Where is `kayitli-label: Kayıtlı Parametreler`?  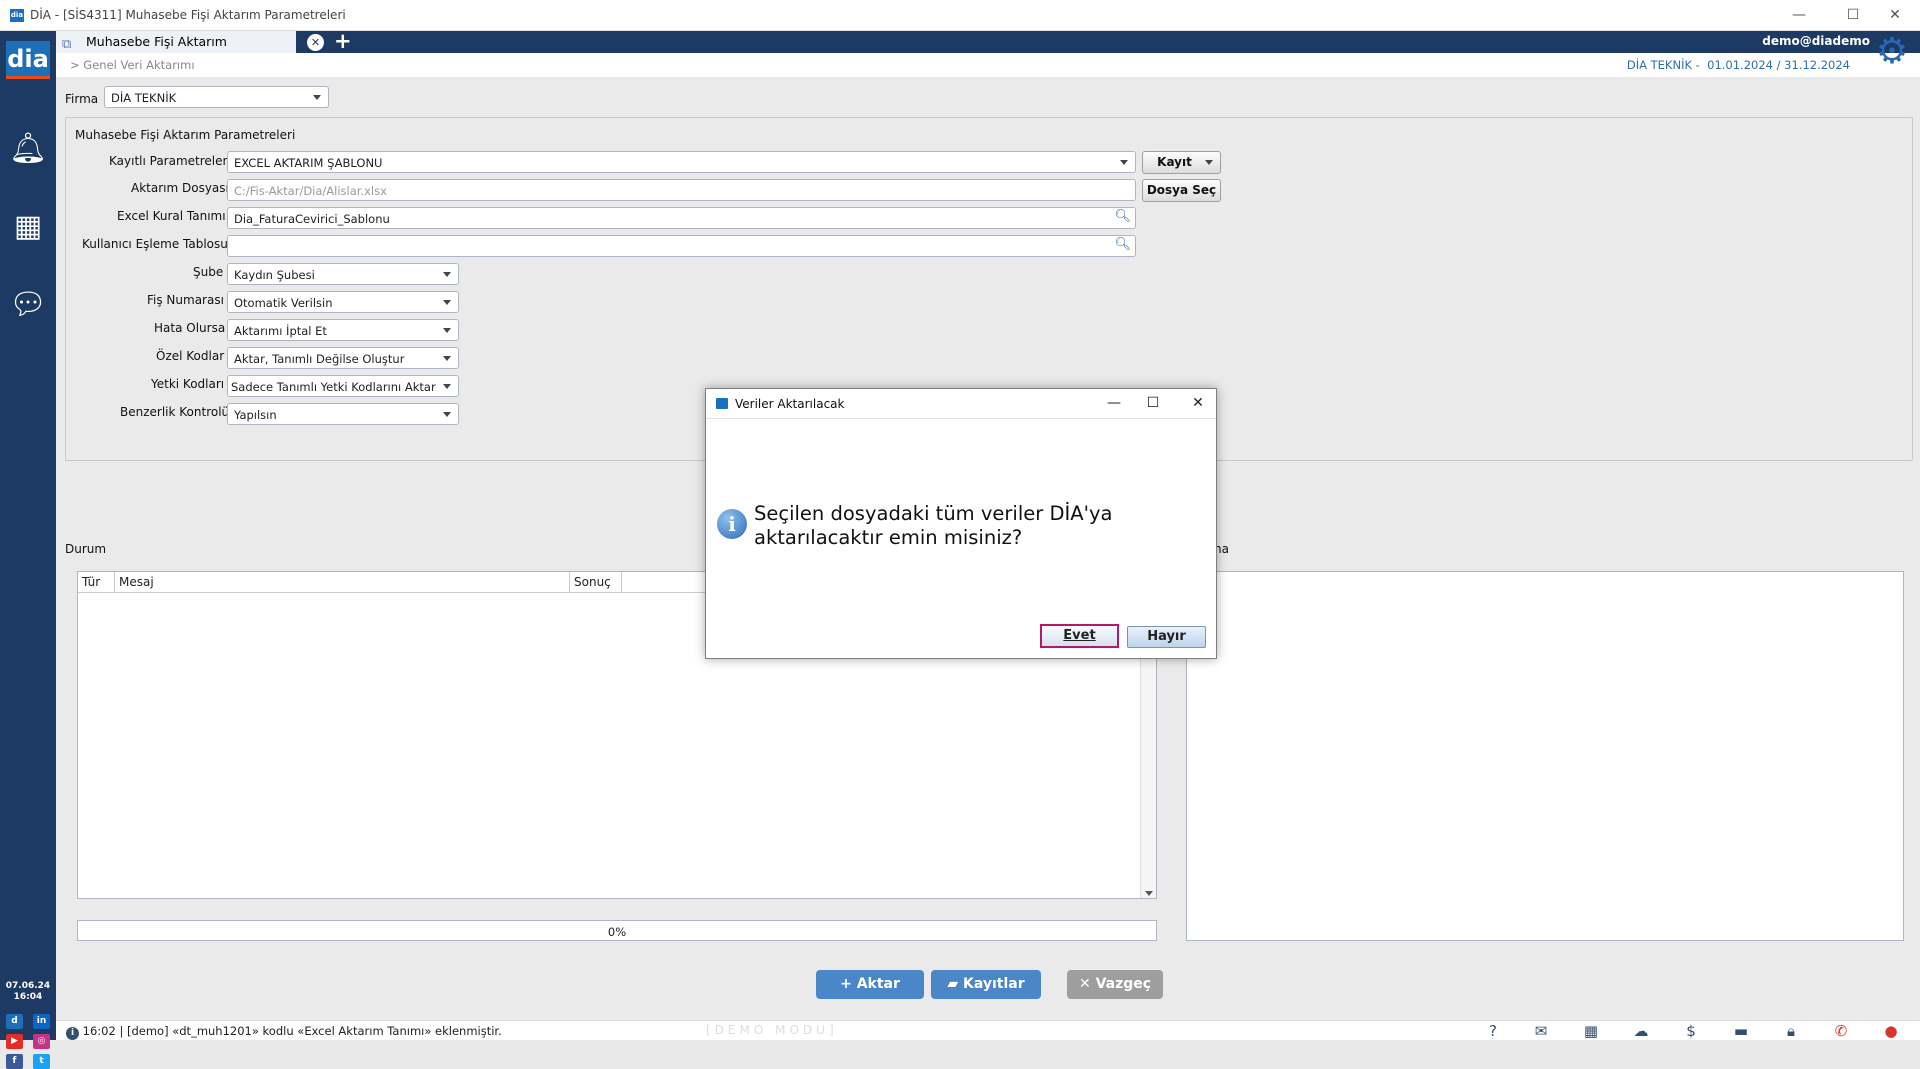
kayitli-label: Kayıtlı Parametreler is located at coordinates (168, 161).